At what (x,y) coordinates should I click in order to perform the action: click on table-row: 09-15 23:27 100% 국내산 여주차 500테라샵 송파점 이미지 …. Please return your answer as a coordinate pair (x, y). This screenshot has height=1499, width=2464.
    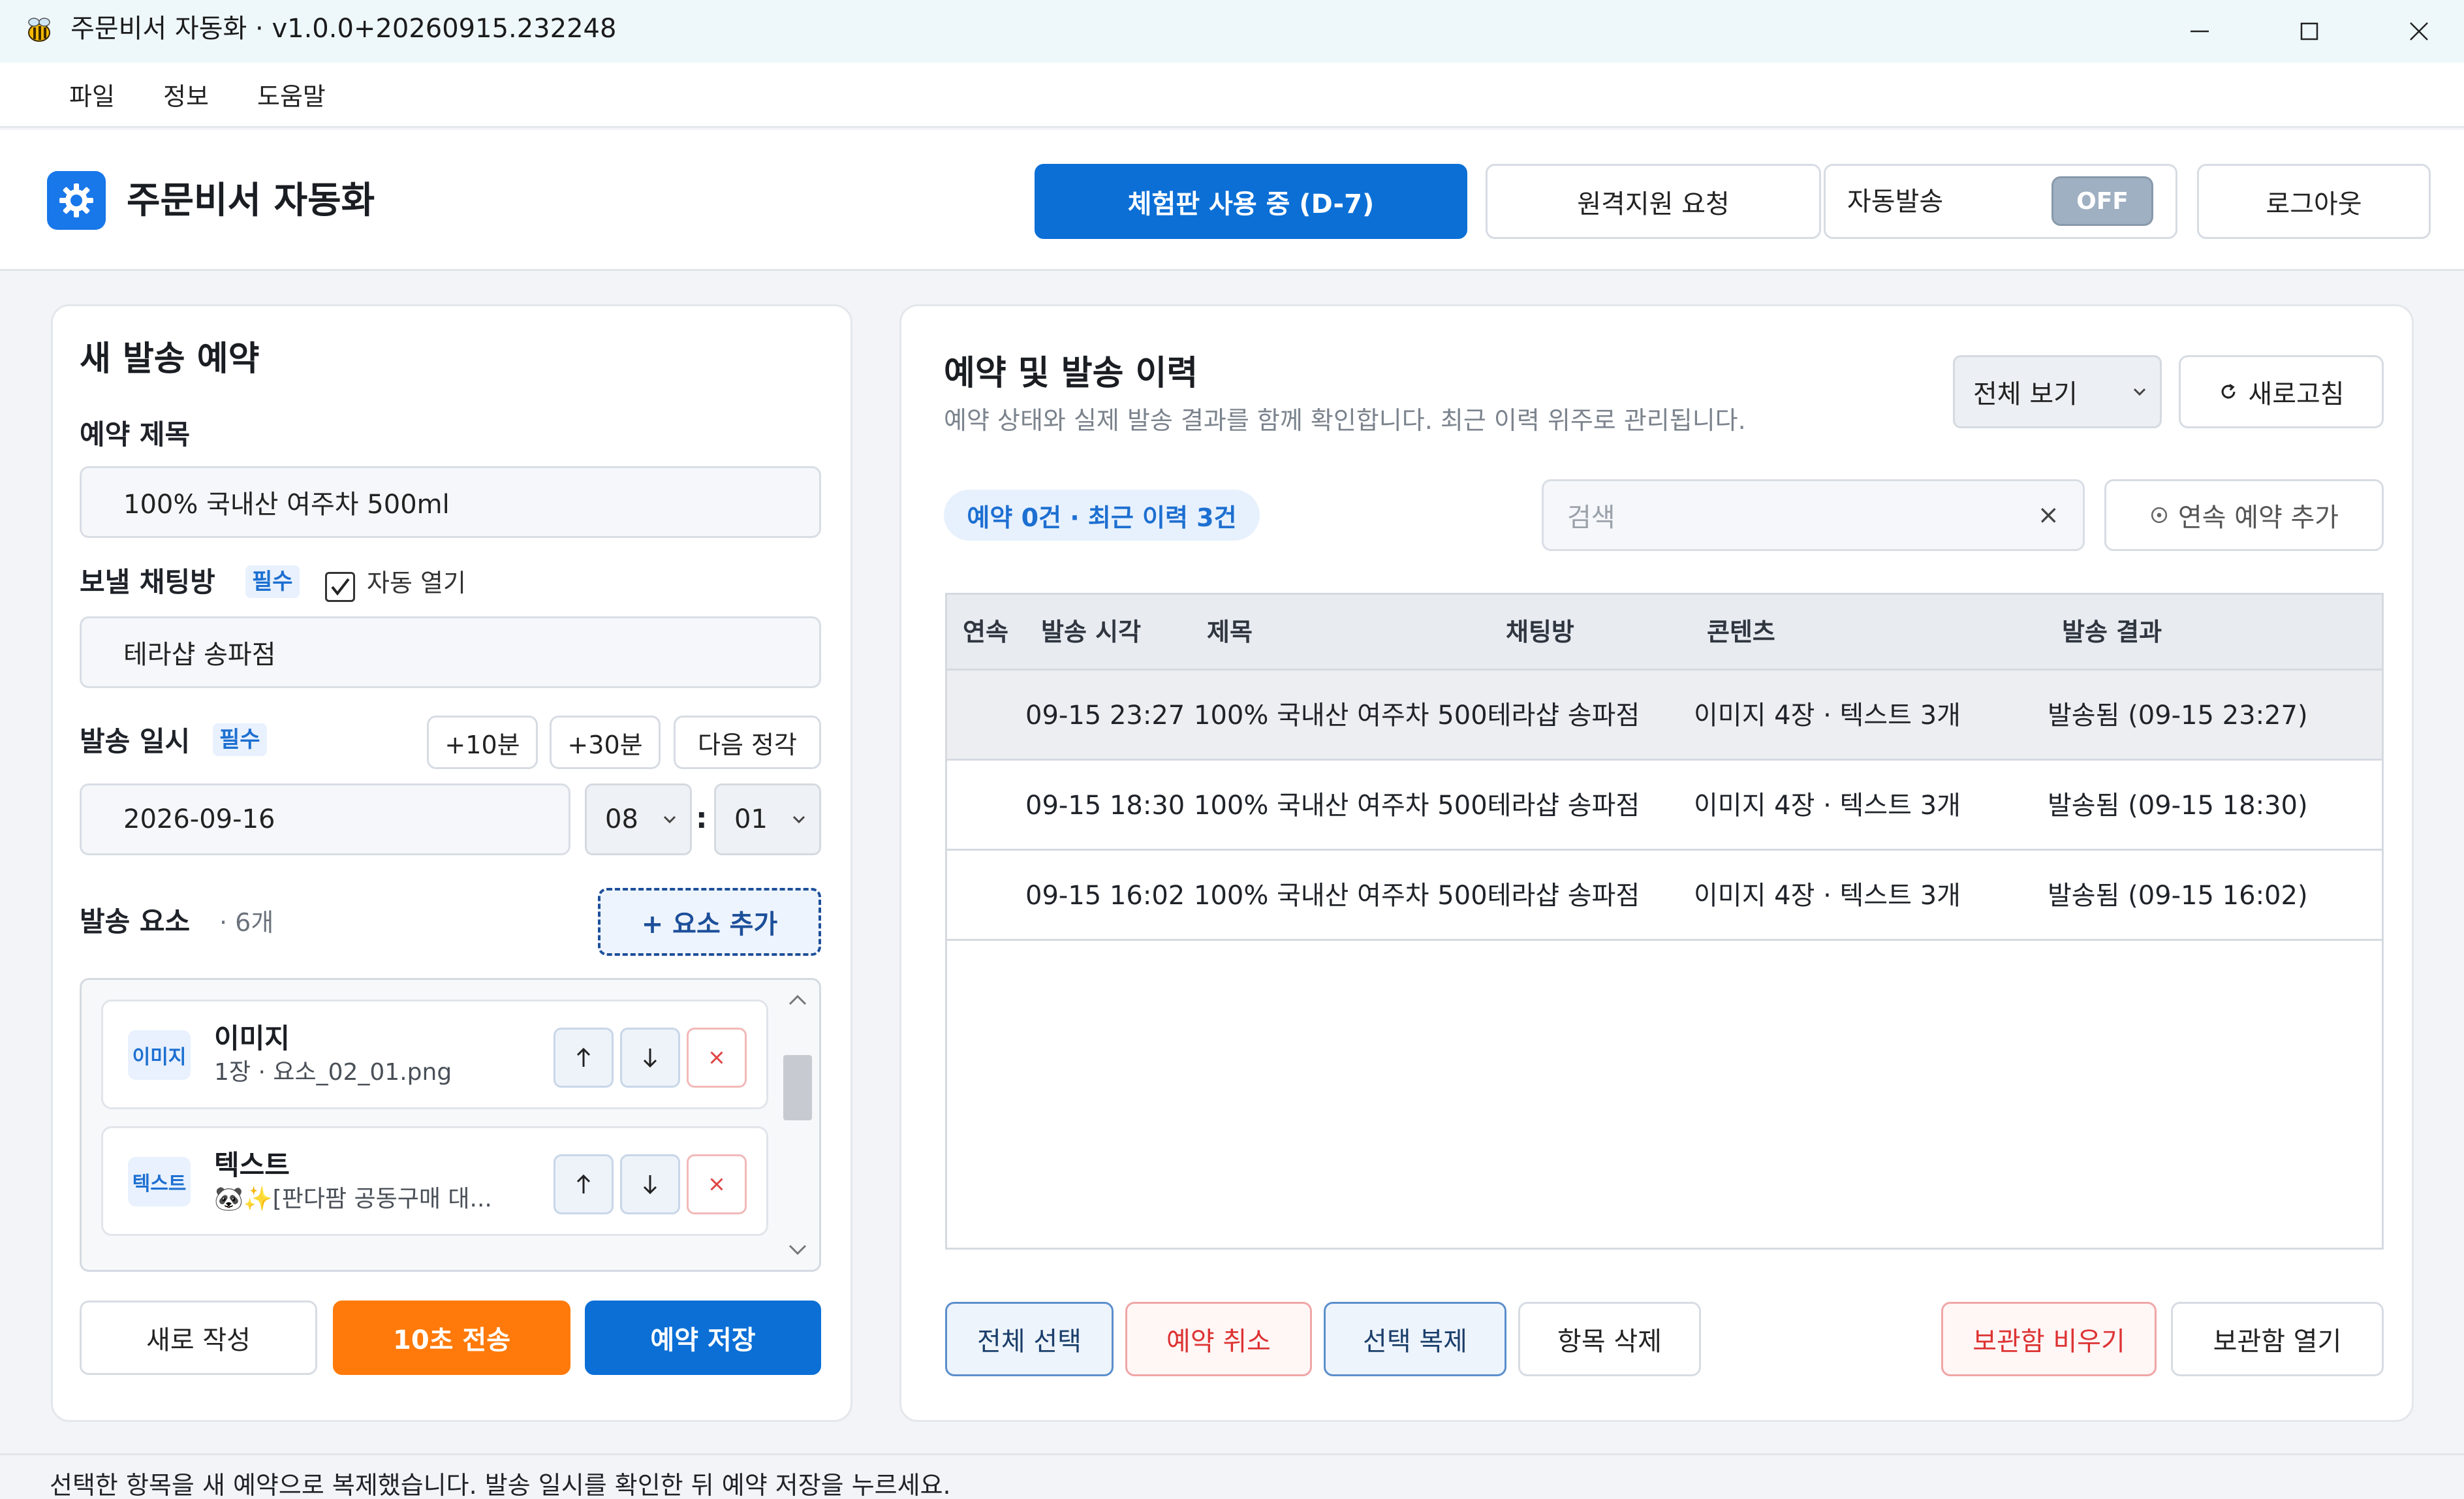
    Looking at the image, I should click on (1664, 716).